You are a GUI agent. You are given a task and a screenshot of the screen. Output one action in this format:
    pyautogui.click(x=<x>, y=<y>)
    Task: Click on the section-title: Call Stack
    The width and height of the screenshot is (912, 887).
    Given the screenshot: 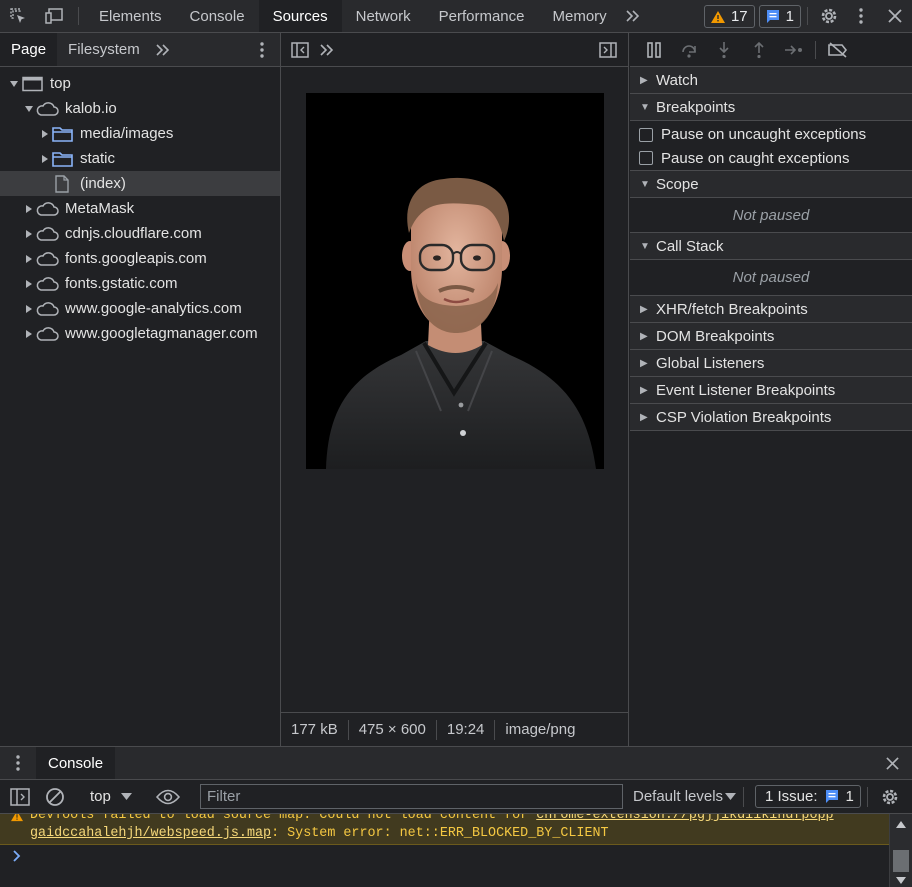 What is the action you would take?
    pyautogui.click(x=690, y=246)
    